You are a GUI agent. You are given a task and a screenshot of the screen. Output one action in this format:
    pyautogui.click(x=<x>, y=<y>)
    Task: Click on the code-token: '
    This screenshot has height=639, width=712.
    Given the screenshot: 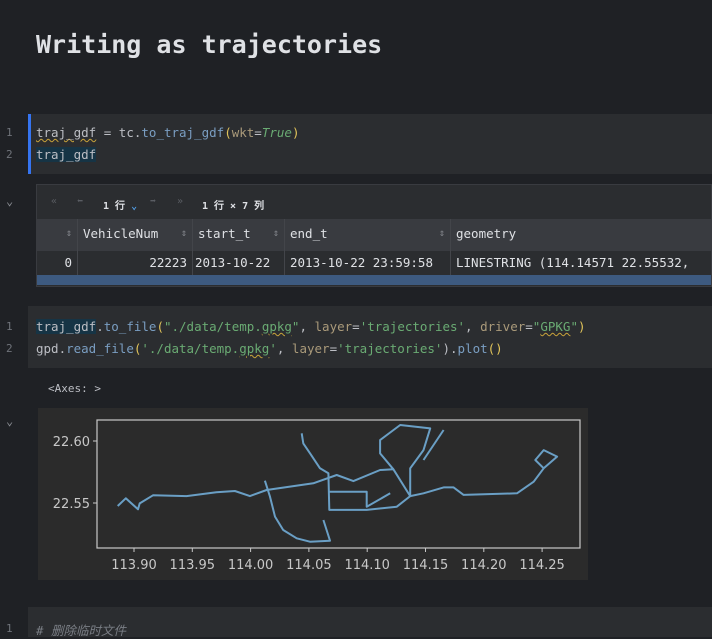 What is the action you would take?
    pyautogui.click(x=273, y=348)
    